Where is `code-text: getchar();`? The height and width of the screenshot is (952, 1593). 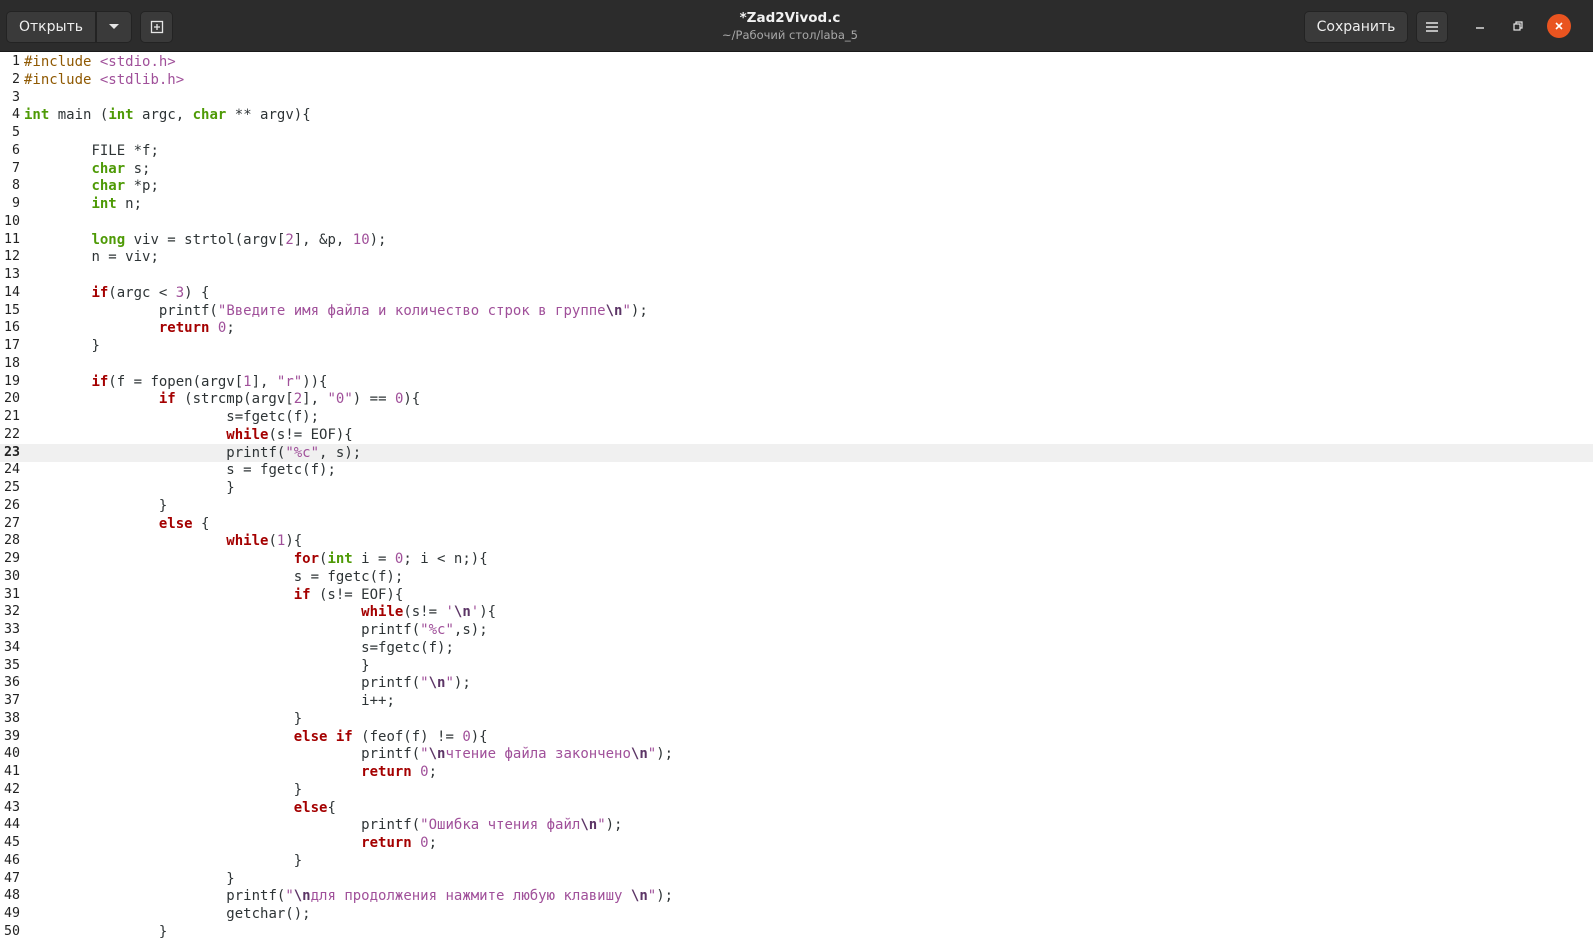
code-text: getchar(); is located at coordinates (167, 914).